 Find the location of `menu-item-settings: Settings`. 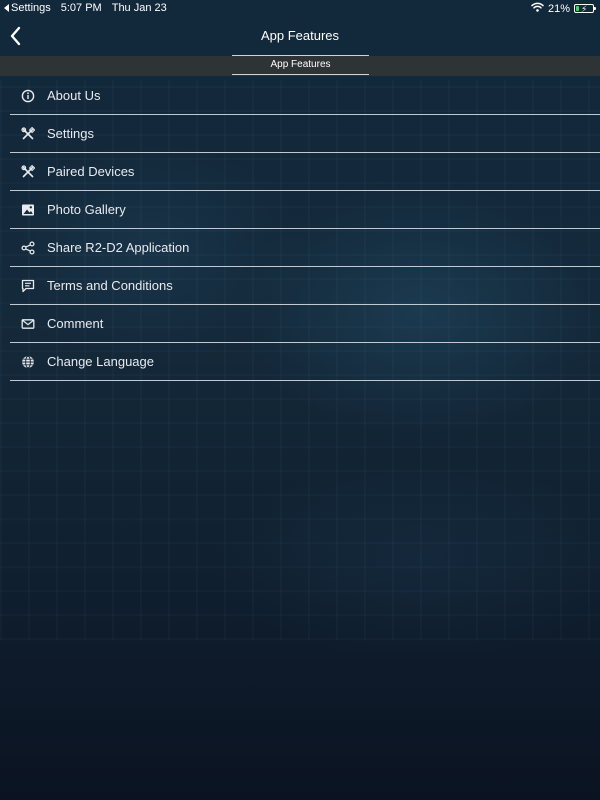

menu-item-settings: Settings is located at coordinates (305, 134).